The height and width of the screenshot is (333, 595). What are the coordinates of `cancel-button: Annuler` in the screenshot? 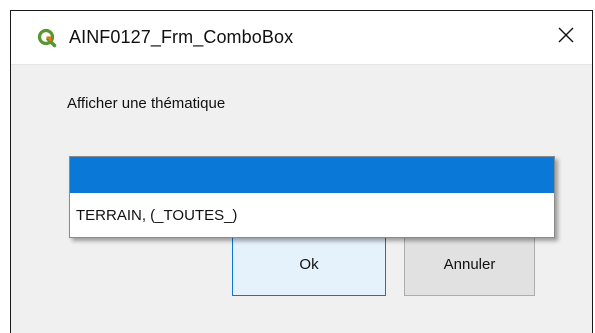 It's located at (469, 264).